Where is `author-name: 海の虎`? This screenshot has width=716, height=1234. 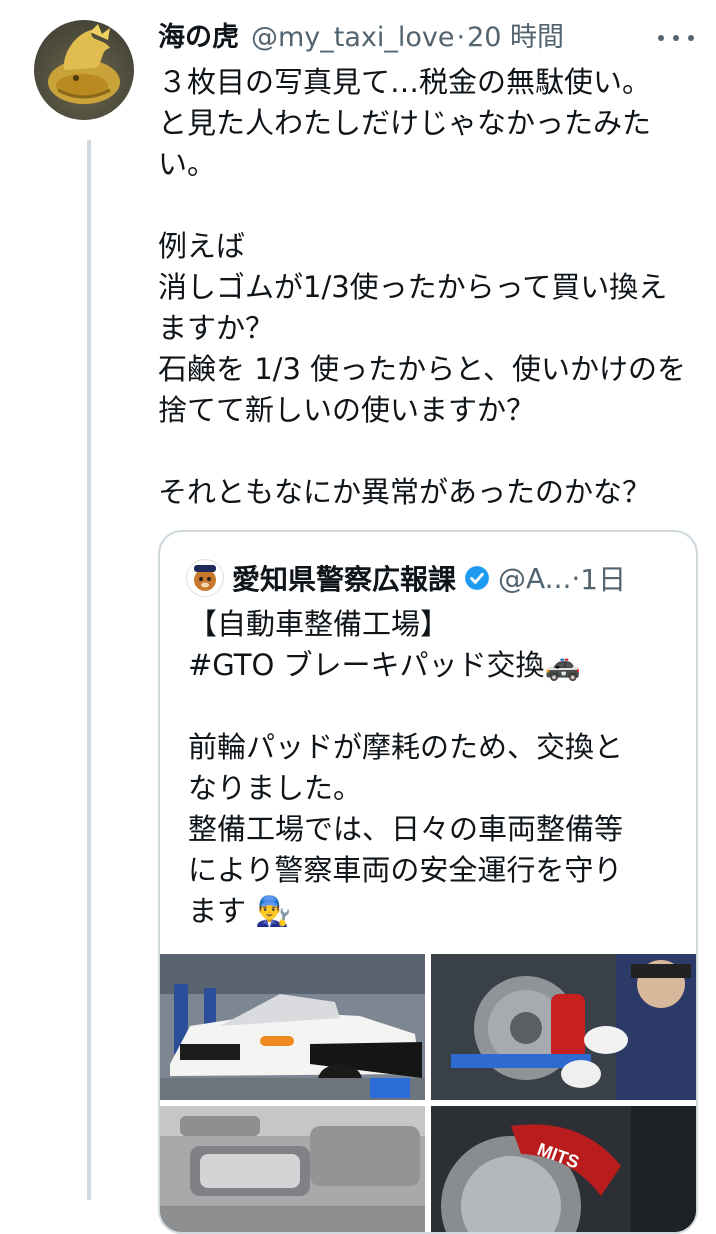 author-name: 海の虎 is located at coordinates (198, 38).